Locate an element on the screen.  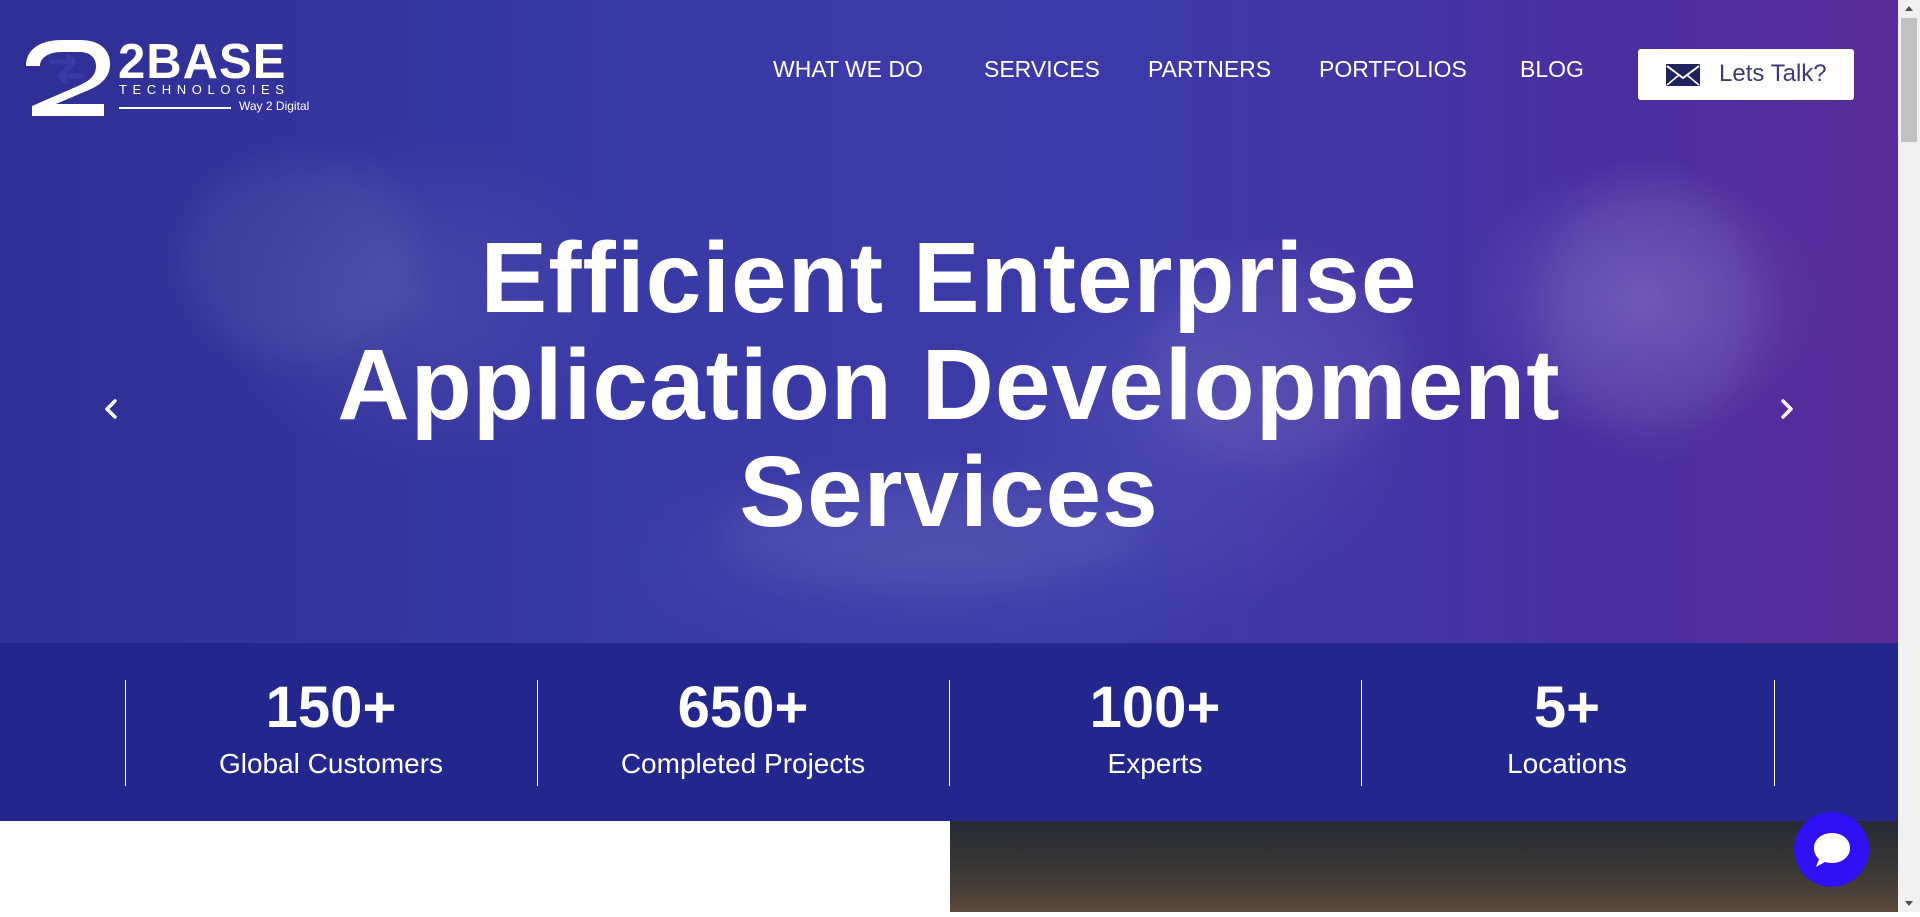
mail-icon is located at coordinates (1683, 75).